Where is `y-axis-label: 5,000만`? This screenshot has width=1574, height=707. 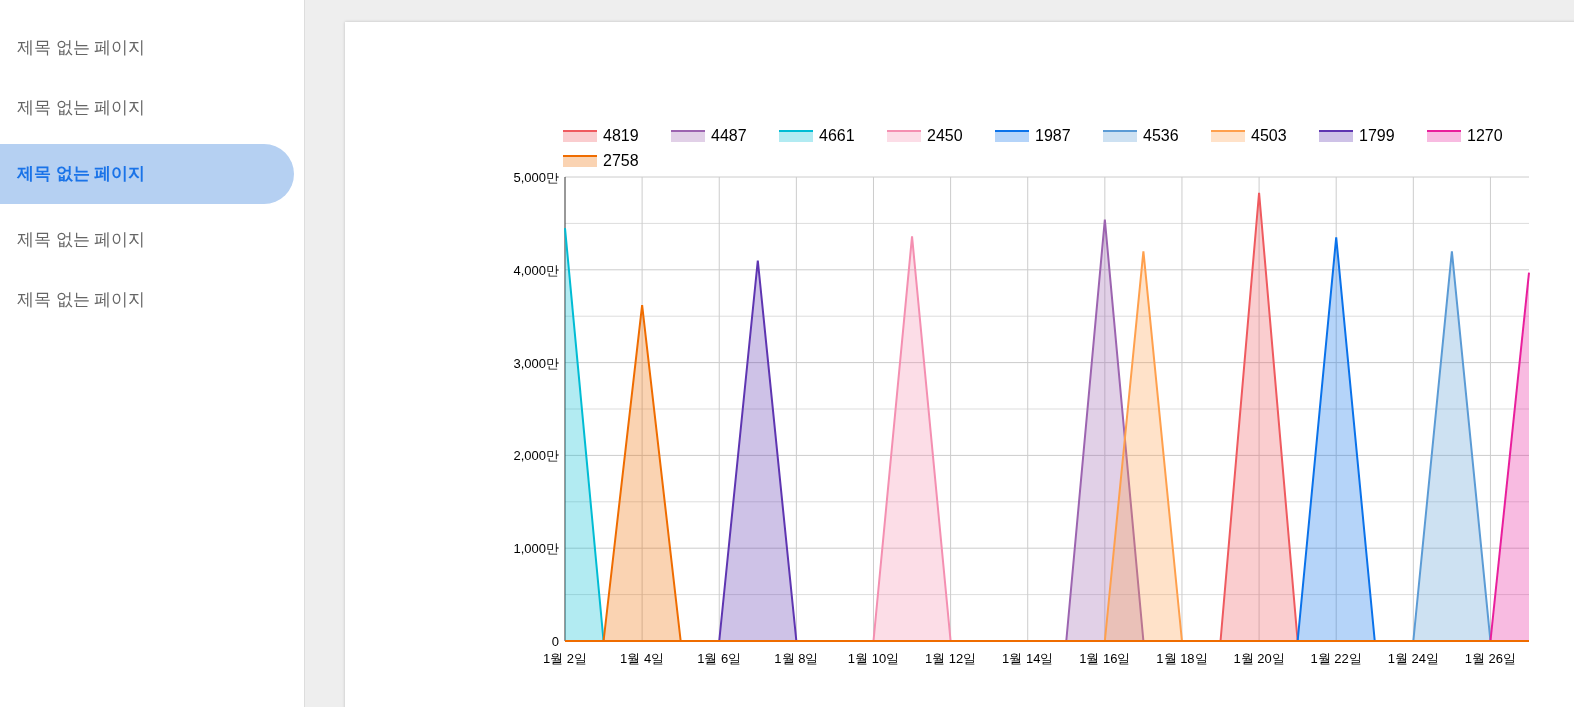 y-axis-label: 5,000만 is located at coordinates (536, 179).